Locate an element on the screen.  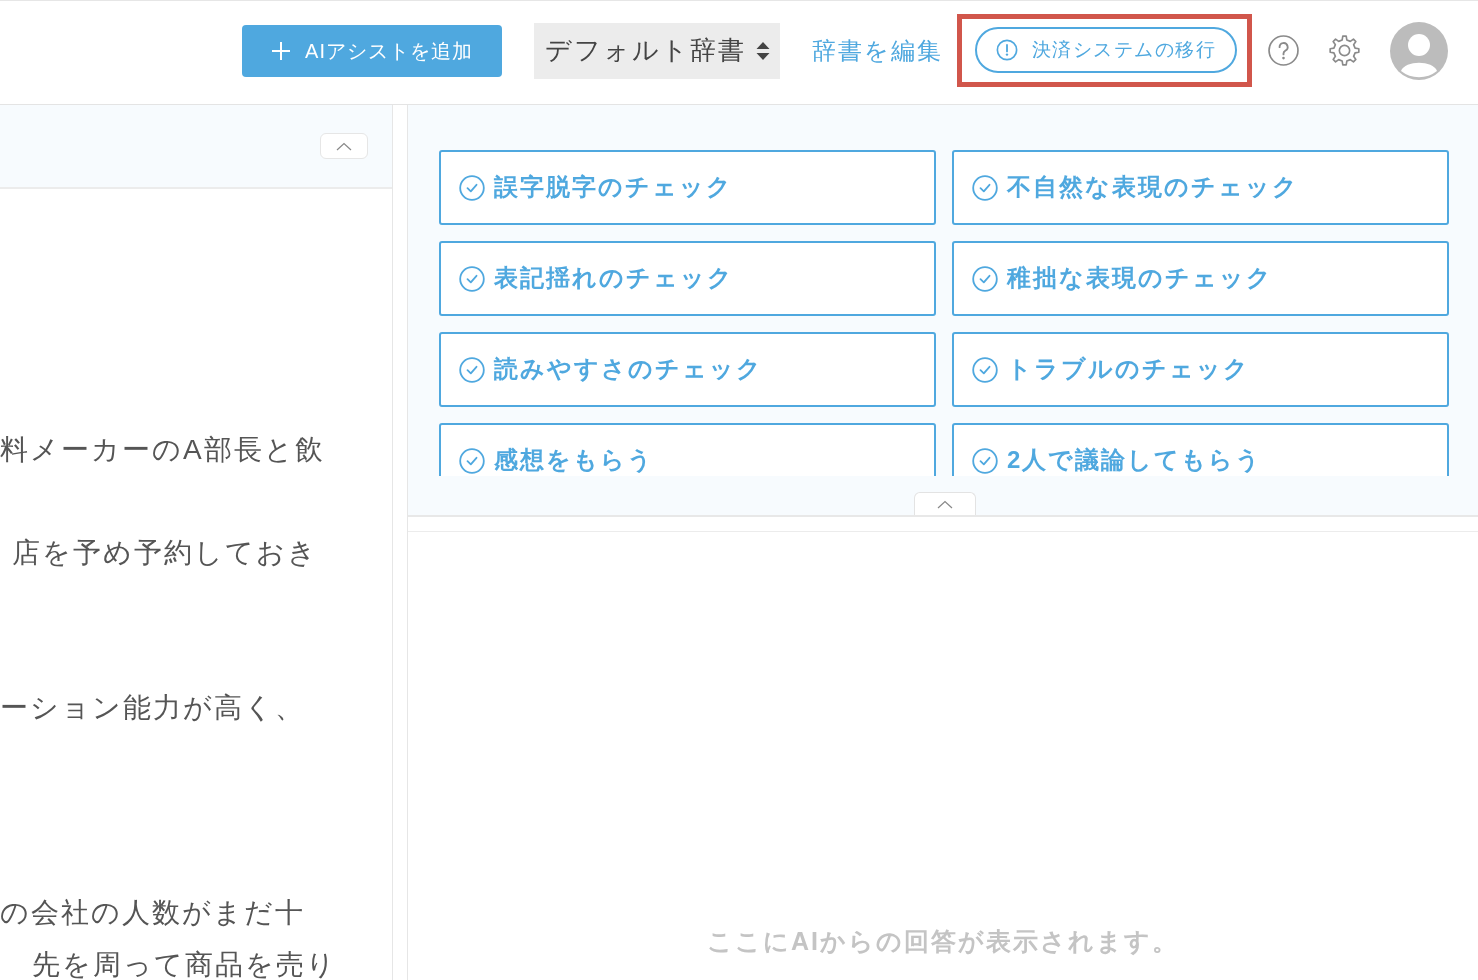
assist-button: 2人で議論してもらう is located at coordinates (1200, 449).